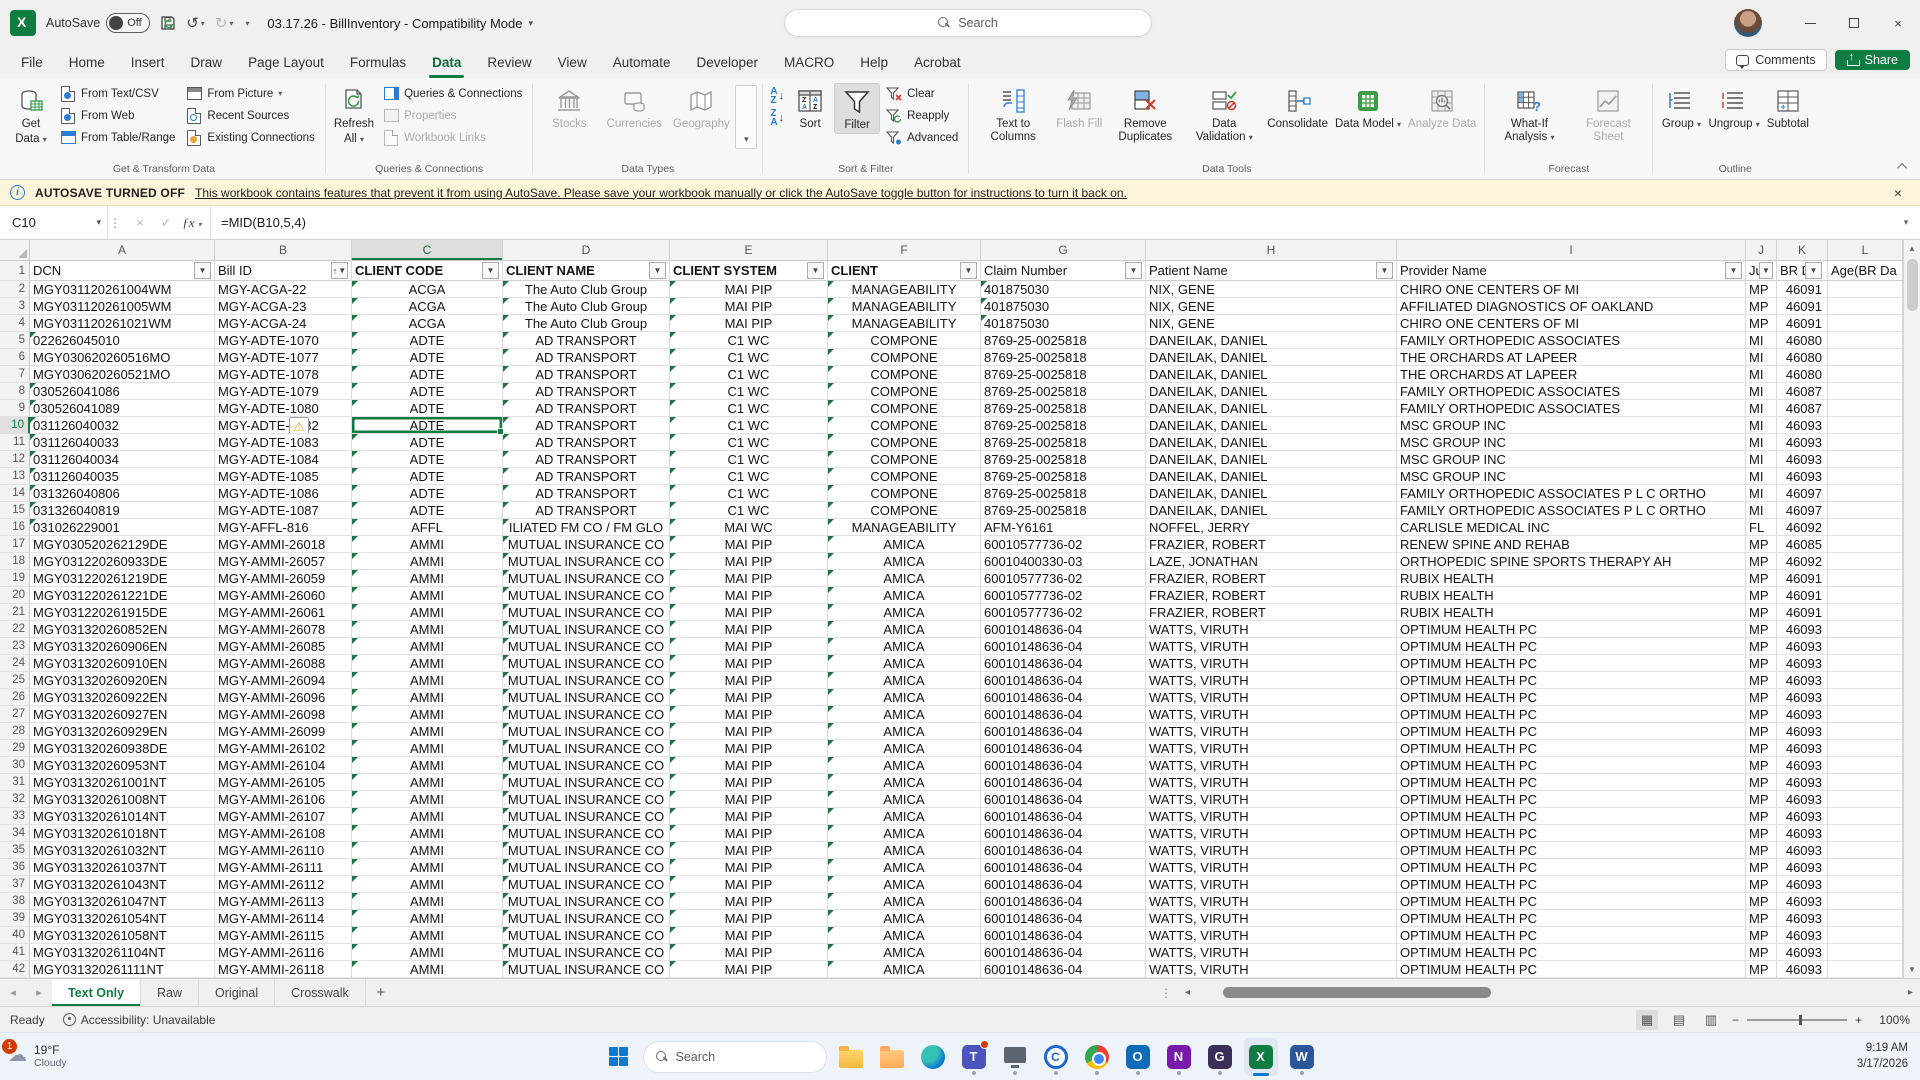 This screenshot has height=1080, width=1920. I want to click on cell-G16: AFM-Y6161, so click(1063, 527).